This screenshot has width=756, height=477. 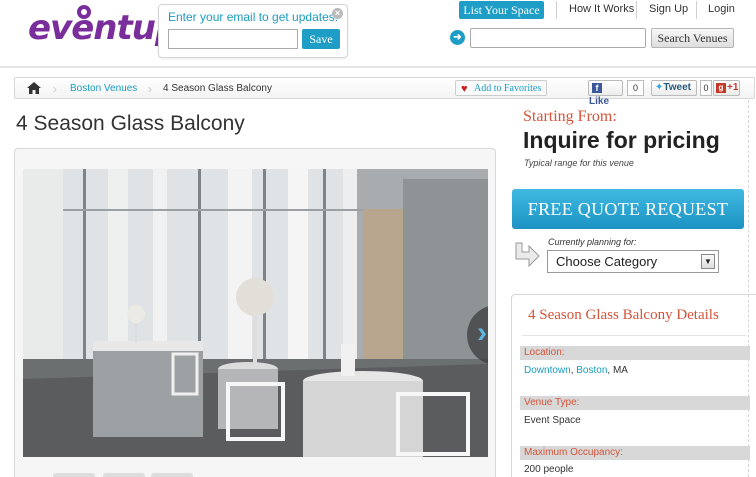 What do you see at coordinates (607, 261) in the screenshot?
I see `category-select-value: Choose Category` at bounding box center [607, 261].